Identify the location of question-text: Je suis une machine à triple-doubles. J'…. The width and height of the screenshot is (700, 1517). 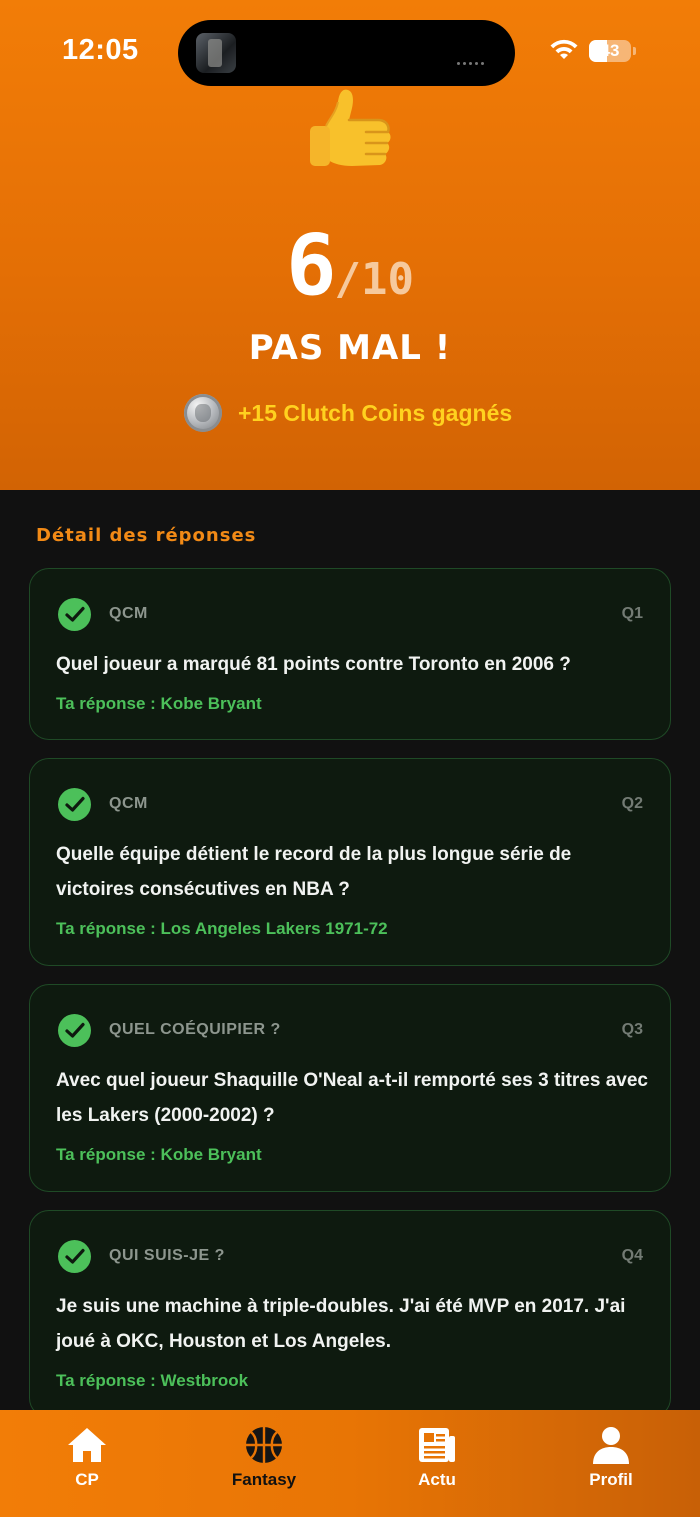
(341, 1324).